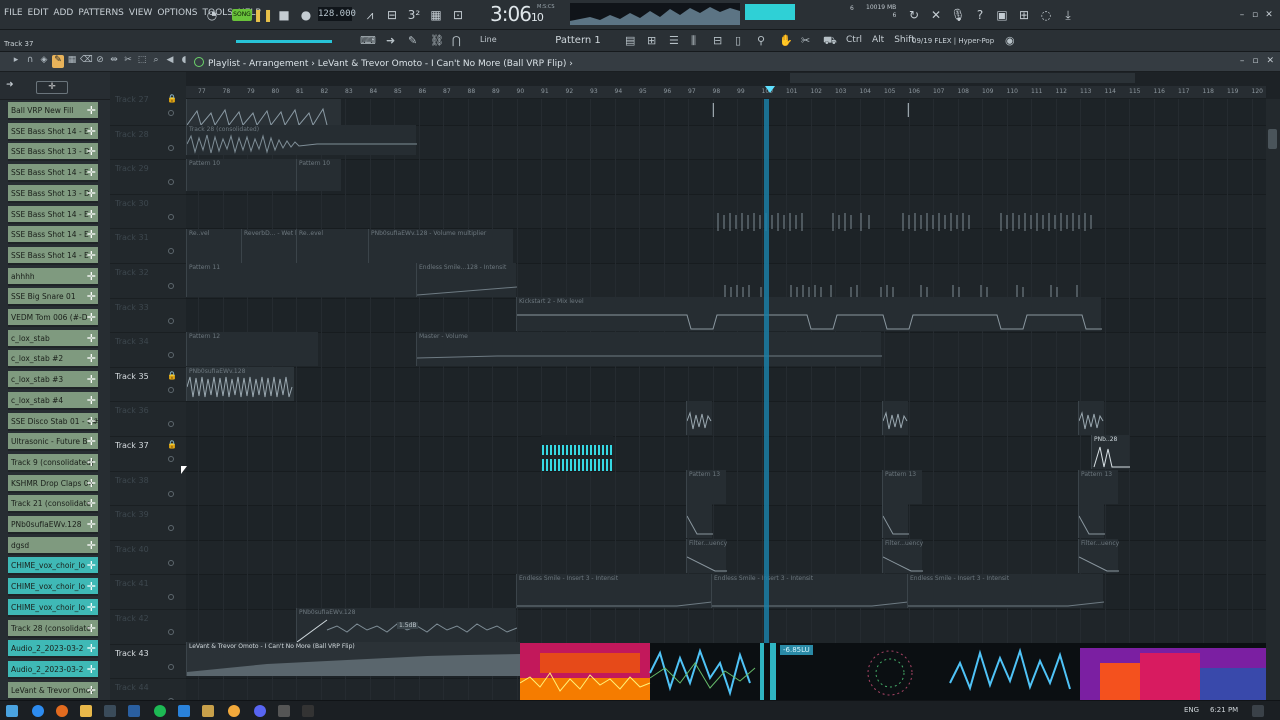 This screenshot has width=1280, height=720. What do you see at coordinates (148, 419) in the screenshot?
I see `track-header: Track 36` at bounding box center [148, 419].